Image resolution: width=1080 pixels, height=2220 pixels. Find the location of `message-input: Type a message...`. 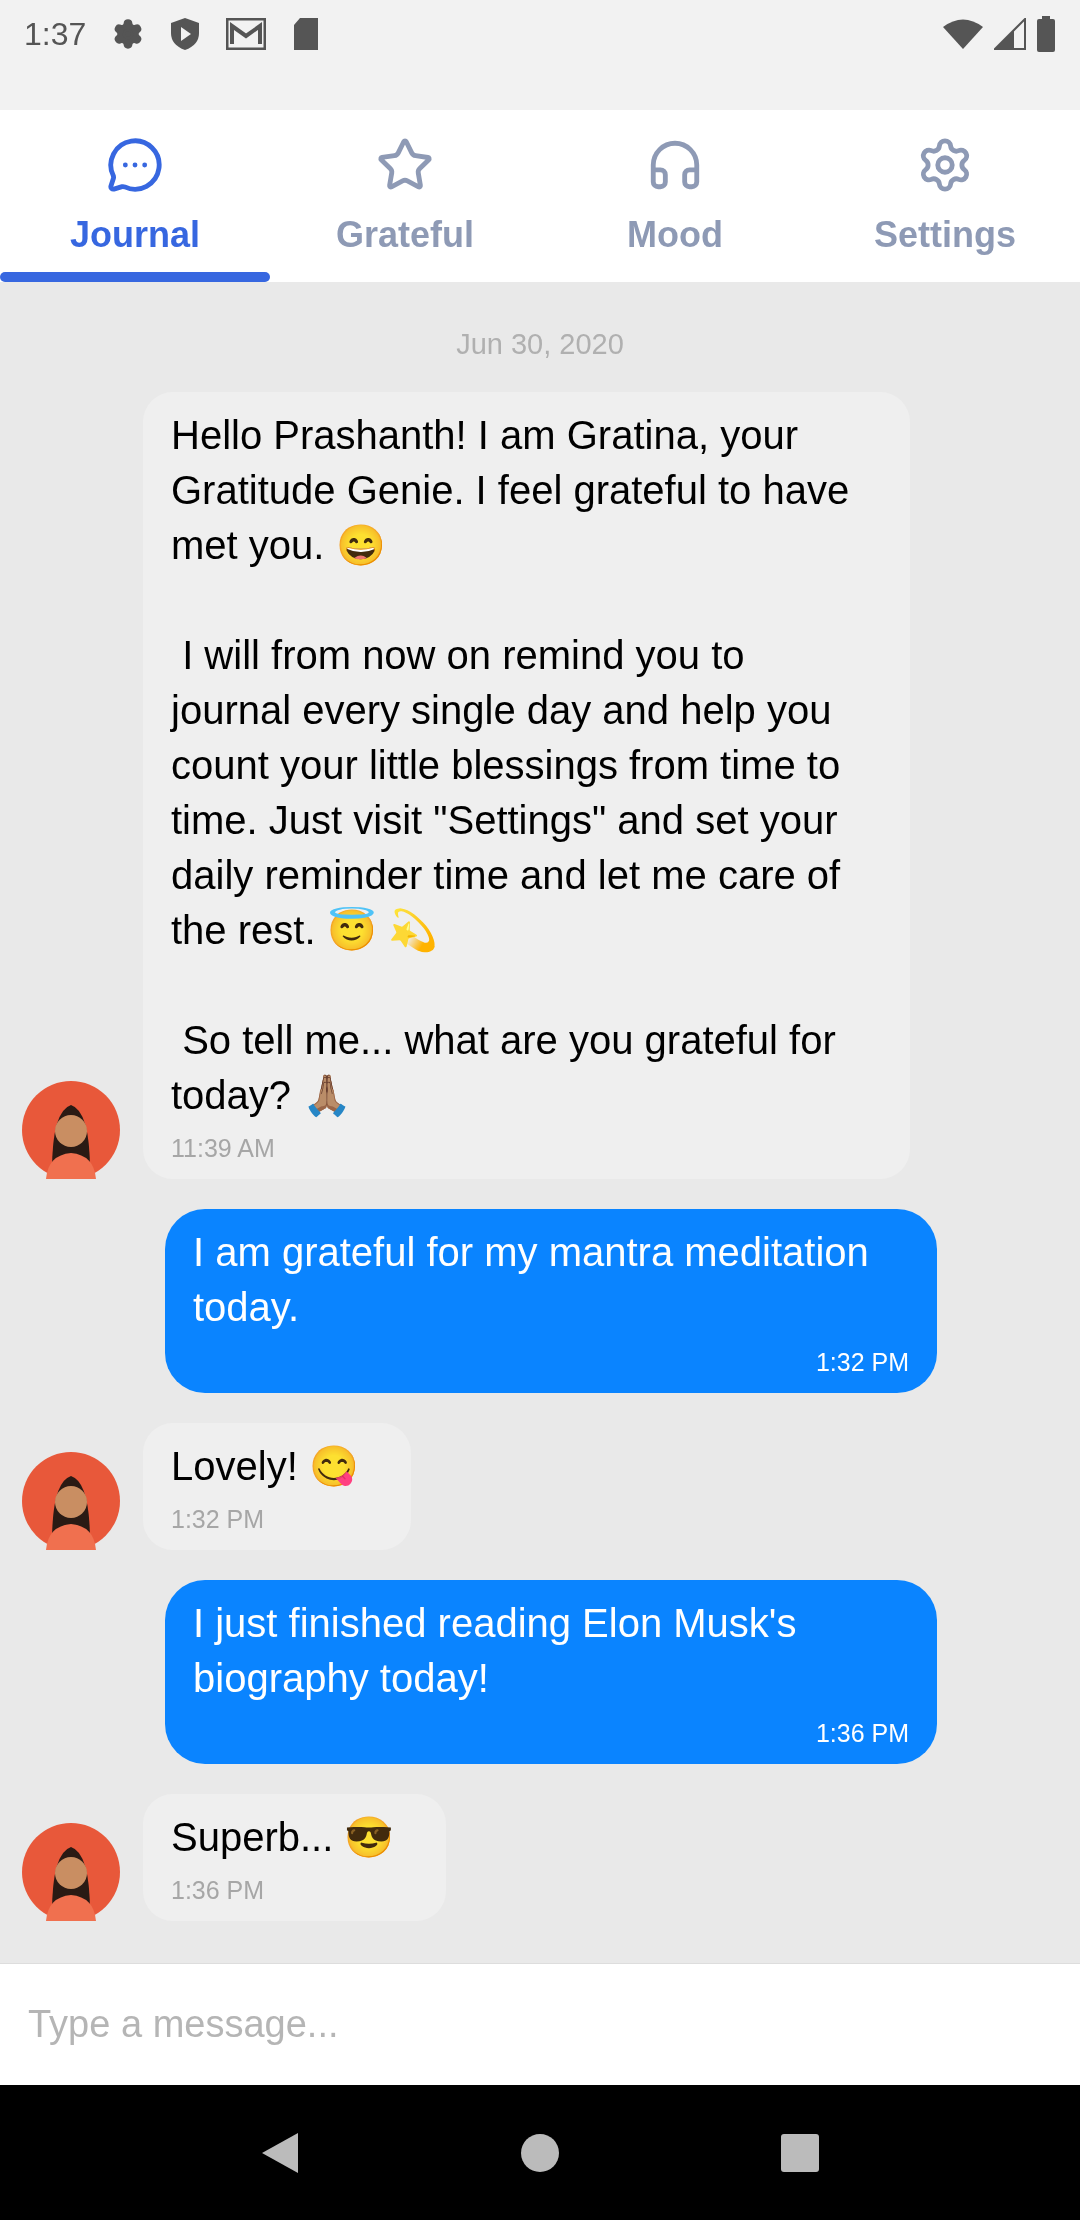

message-input: Type a message... is located at coordinates (540, 2024).